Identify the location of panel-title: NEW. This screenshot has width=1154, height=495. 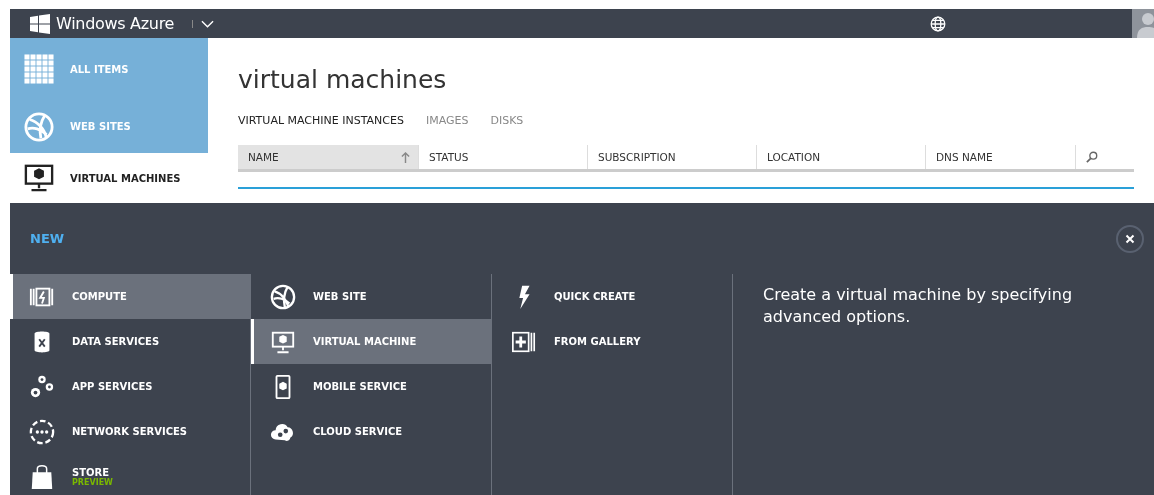
(47, 238).